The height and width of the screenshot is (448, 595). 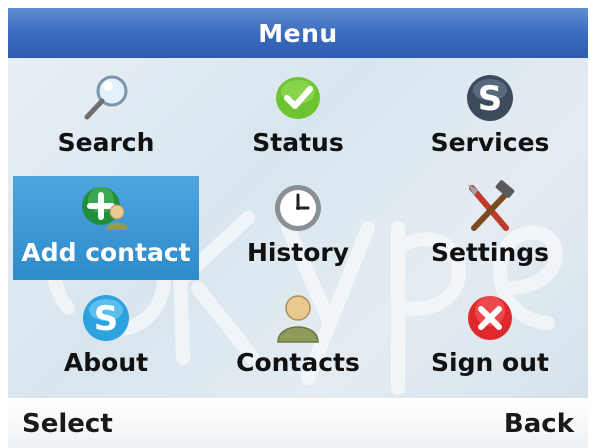 I want to click on contact-person-icon, so click(x=298, y=318).